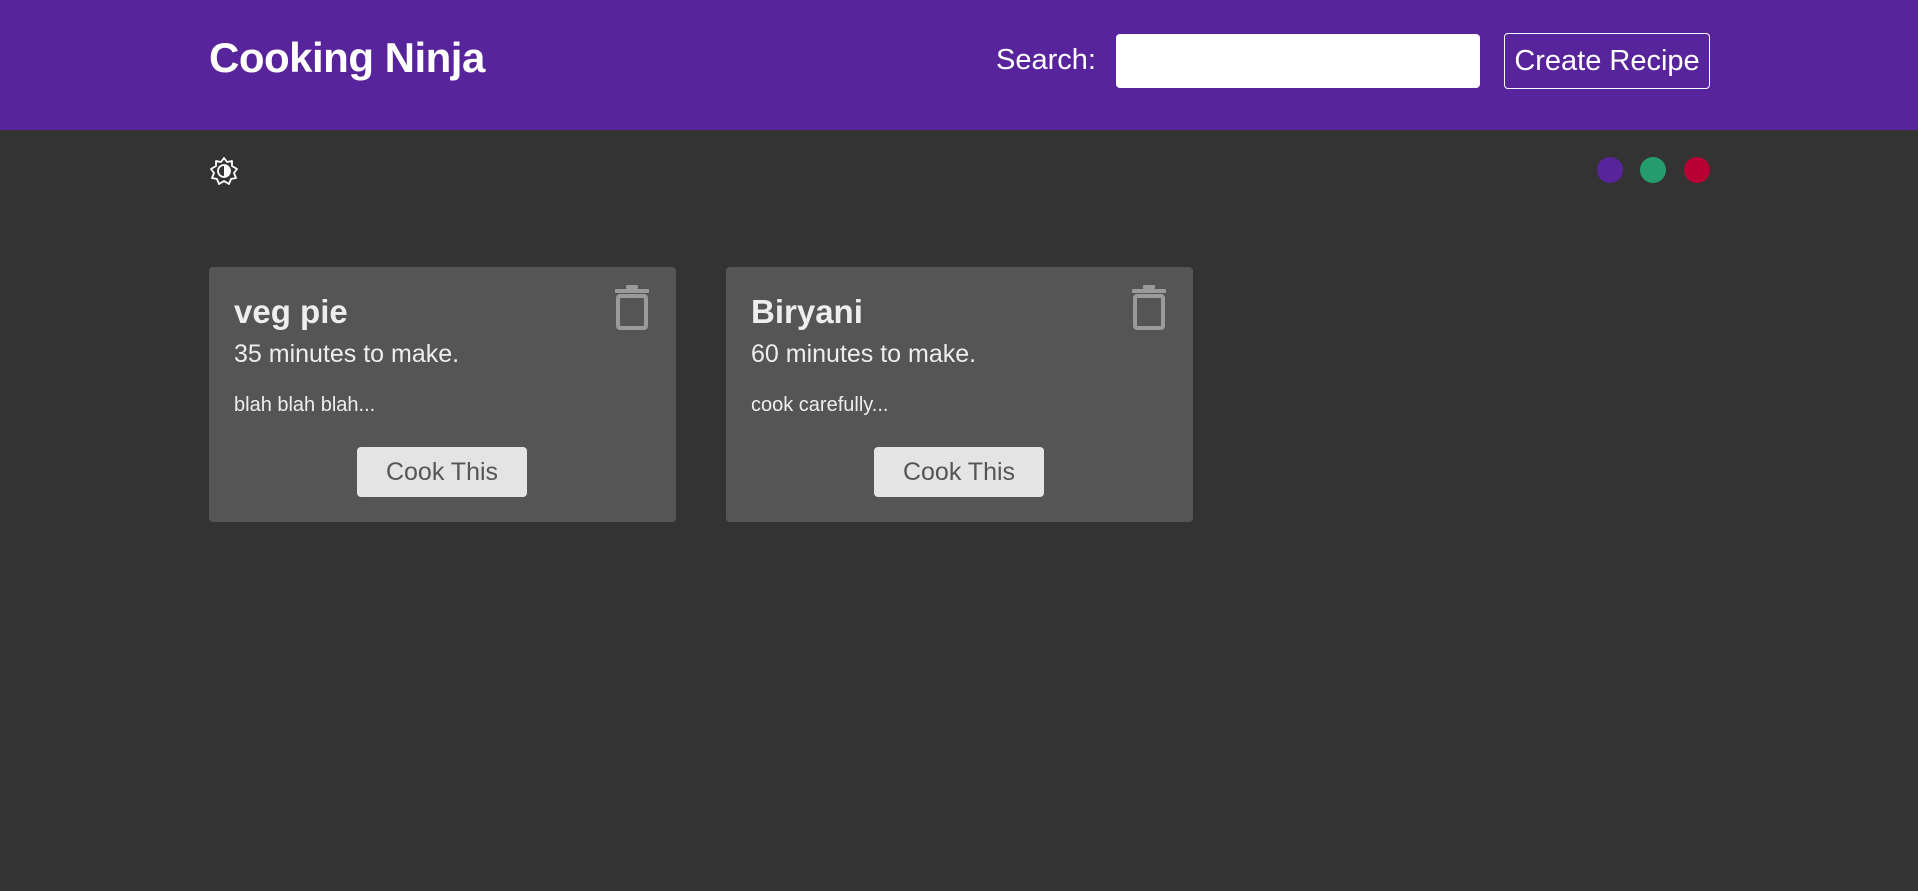  Describe the element at coordinates (1046, 60) in the screenshot. I see `search-label: Search:` at that location.